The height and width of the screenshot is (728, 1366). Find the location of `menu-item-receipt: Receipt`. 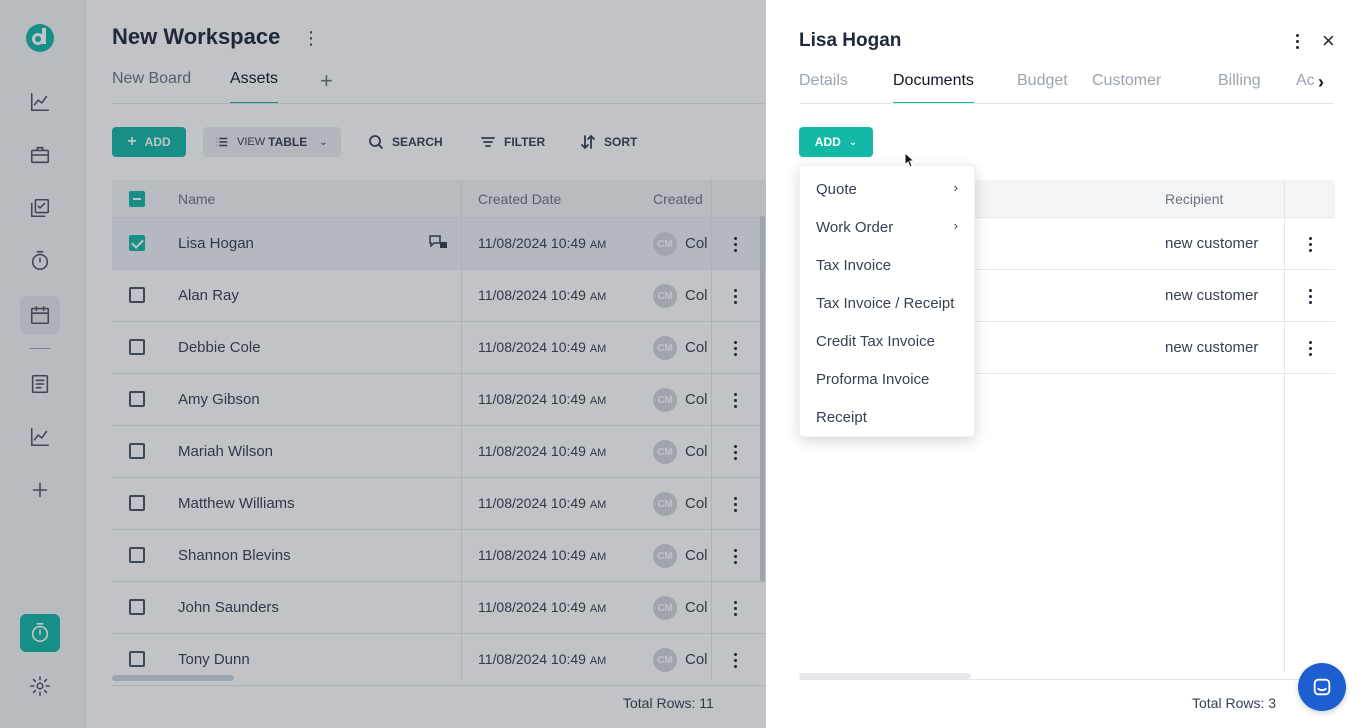

menu-item-receipt: Receipt is located at coordinates (888, 417).